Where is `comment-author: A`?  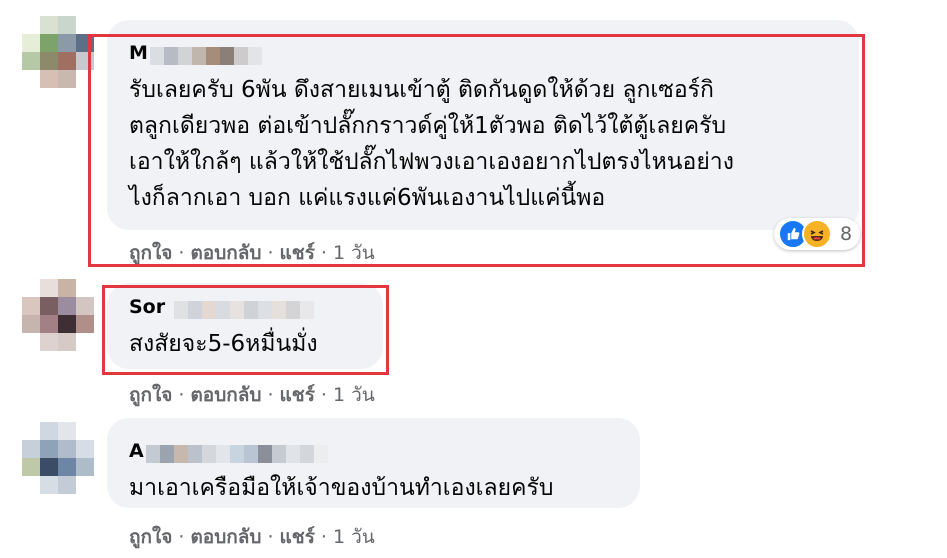 comment-author: A is located at coordinates (136, 451).